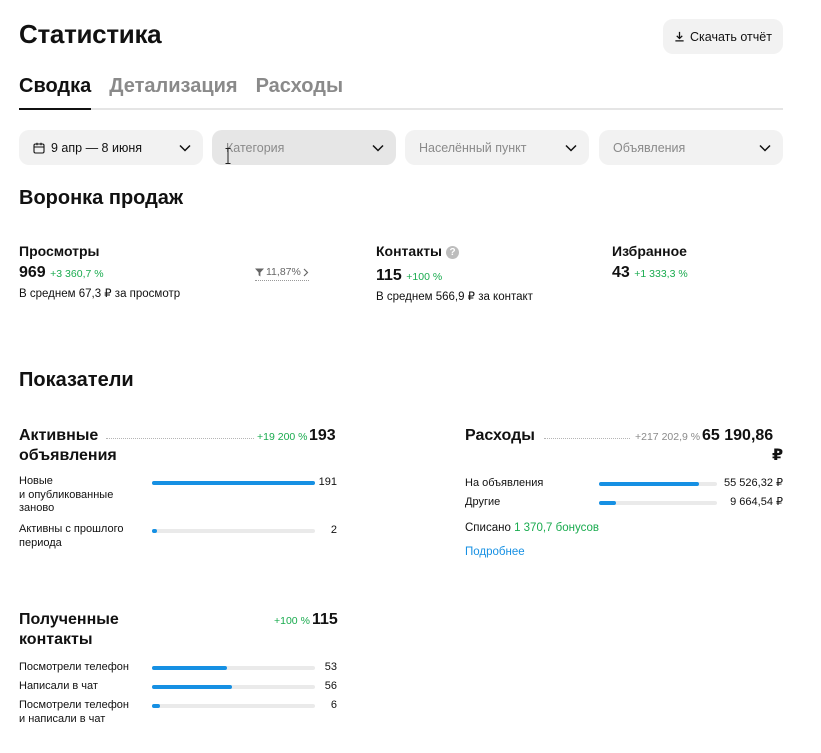 This screenshot has width=821, height=753. I want to click on city-placeholder: Населённый пункт, so click(473, 147).